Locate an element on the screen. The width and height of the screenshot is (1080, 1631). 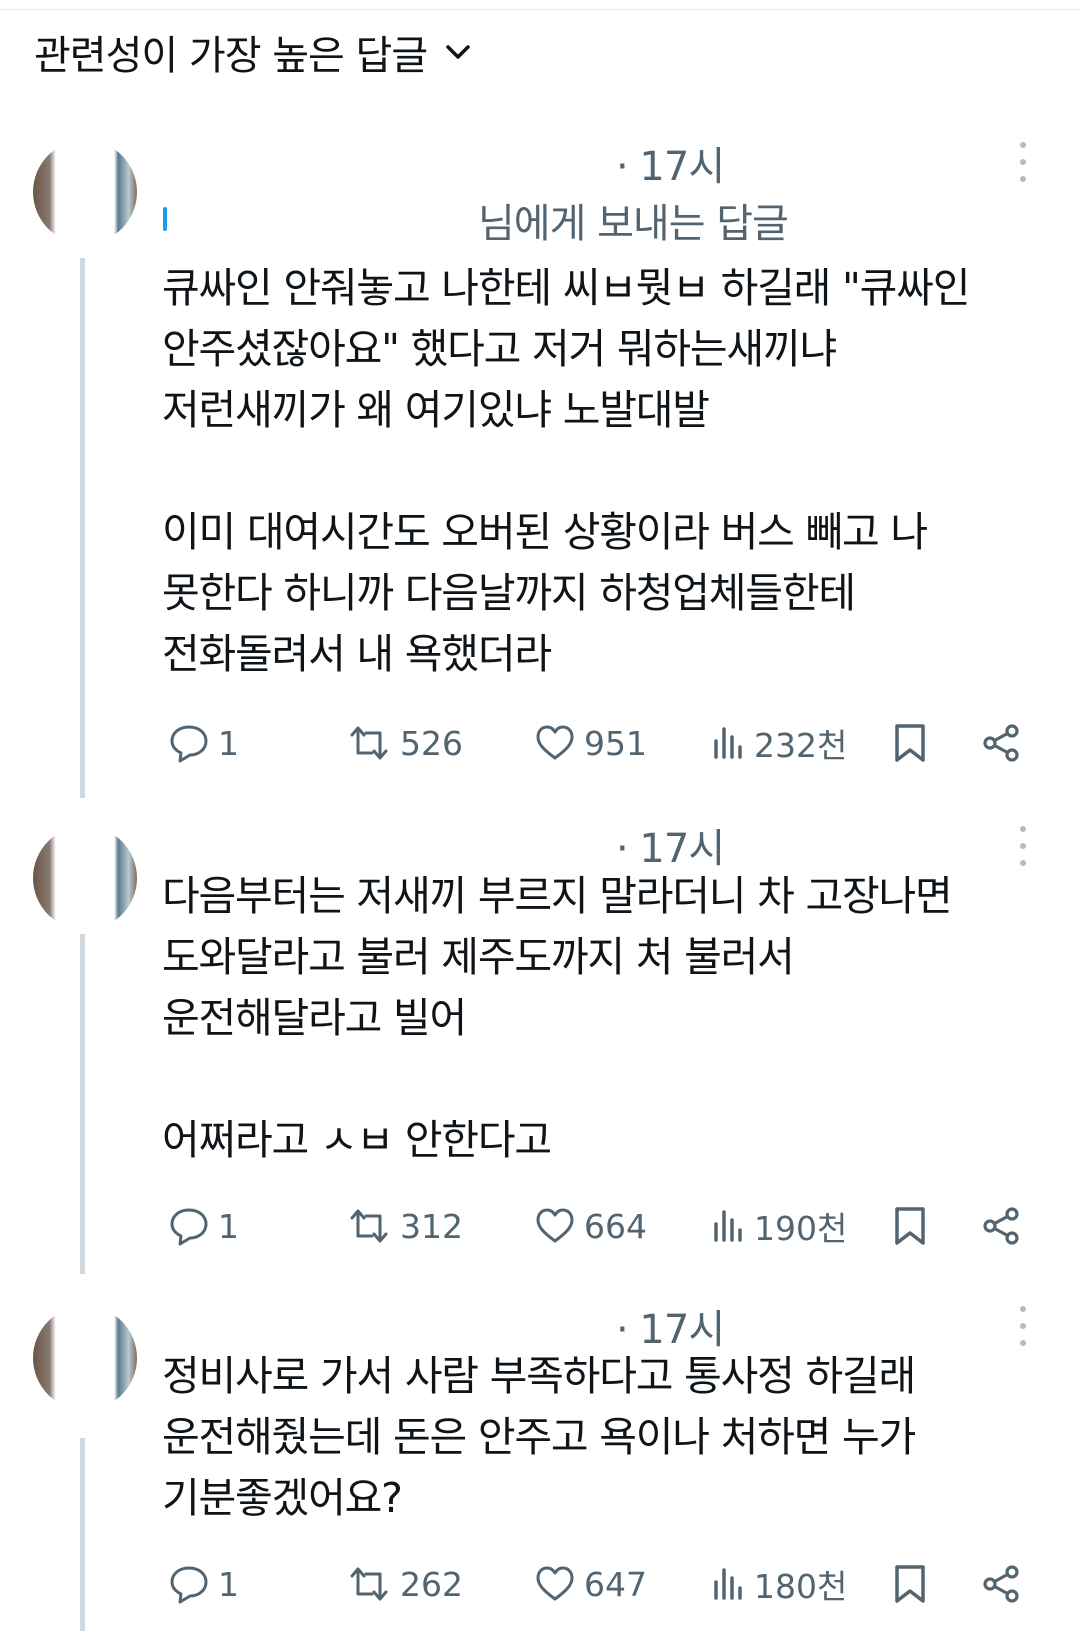
views-button: 190천 is located at coordinates (779, 1226).